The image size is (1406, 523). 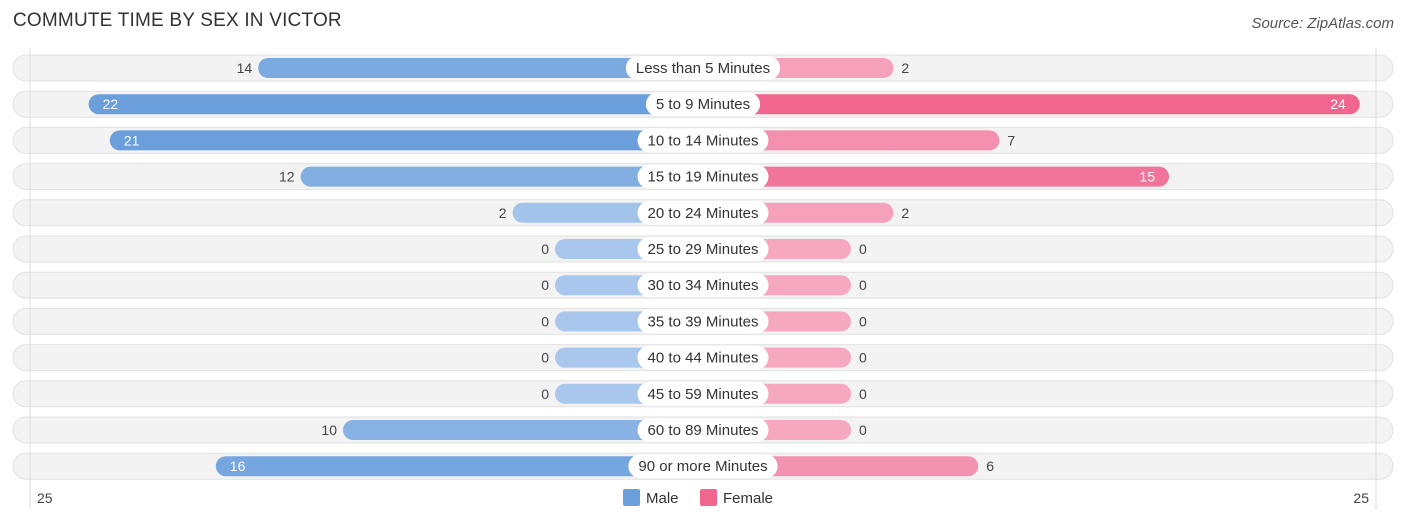 I want to click on value-label-male: 12, so click(x=287, y=177).